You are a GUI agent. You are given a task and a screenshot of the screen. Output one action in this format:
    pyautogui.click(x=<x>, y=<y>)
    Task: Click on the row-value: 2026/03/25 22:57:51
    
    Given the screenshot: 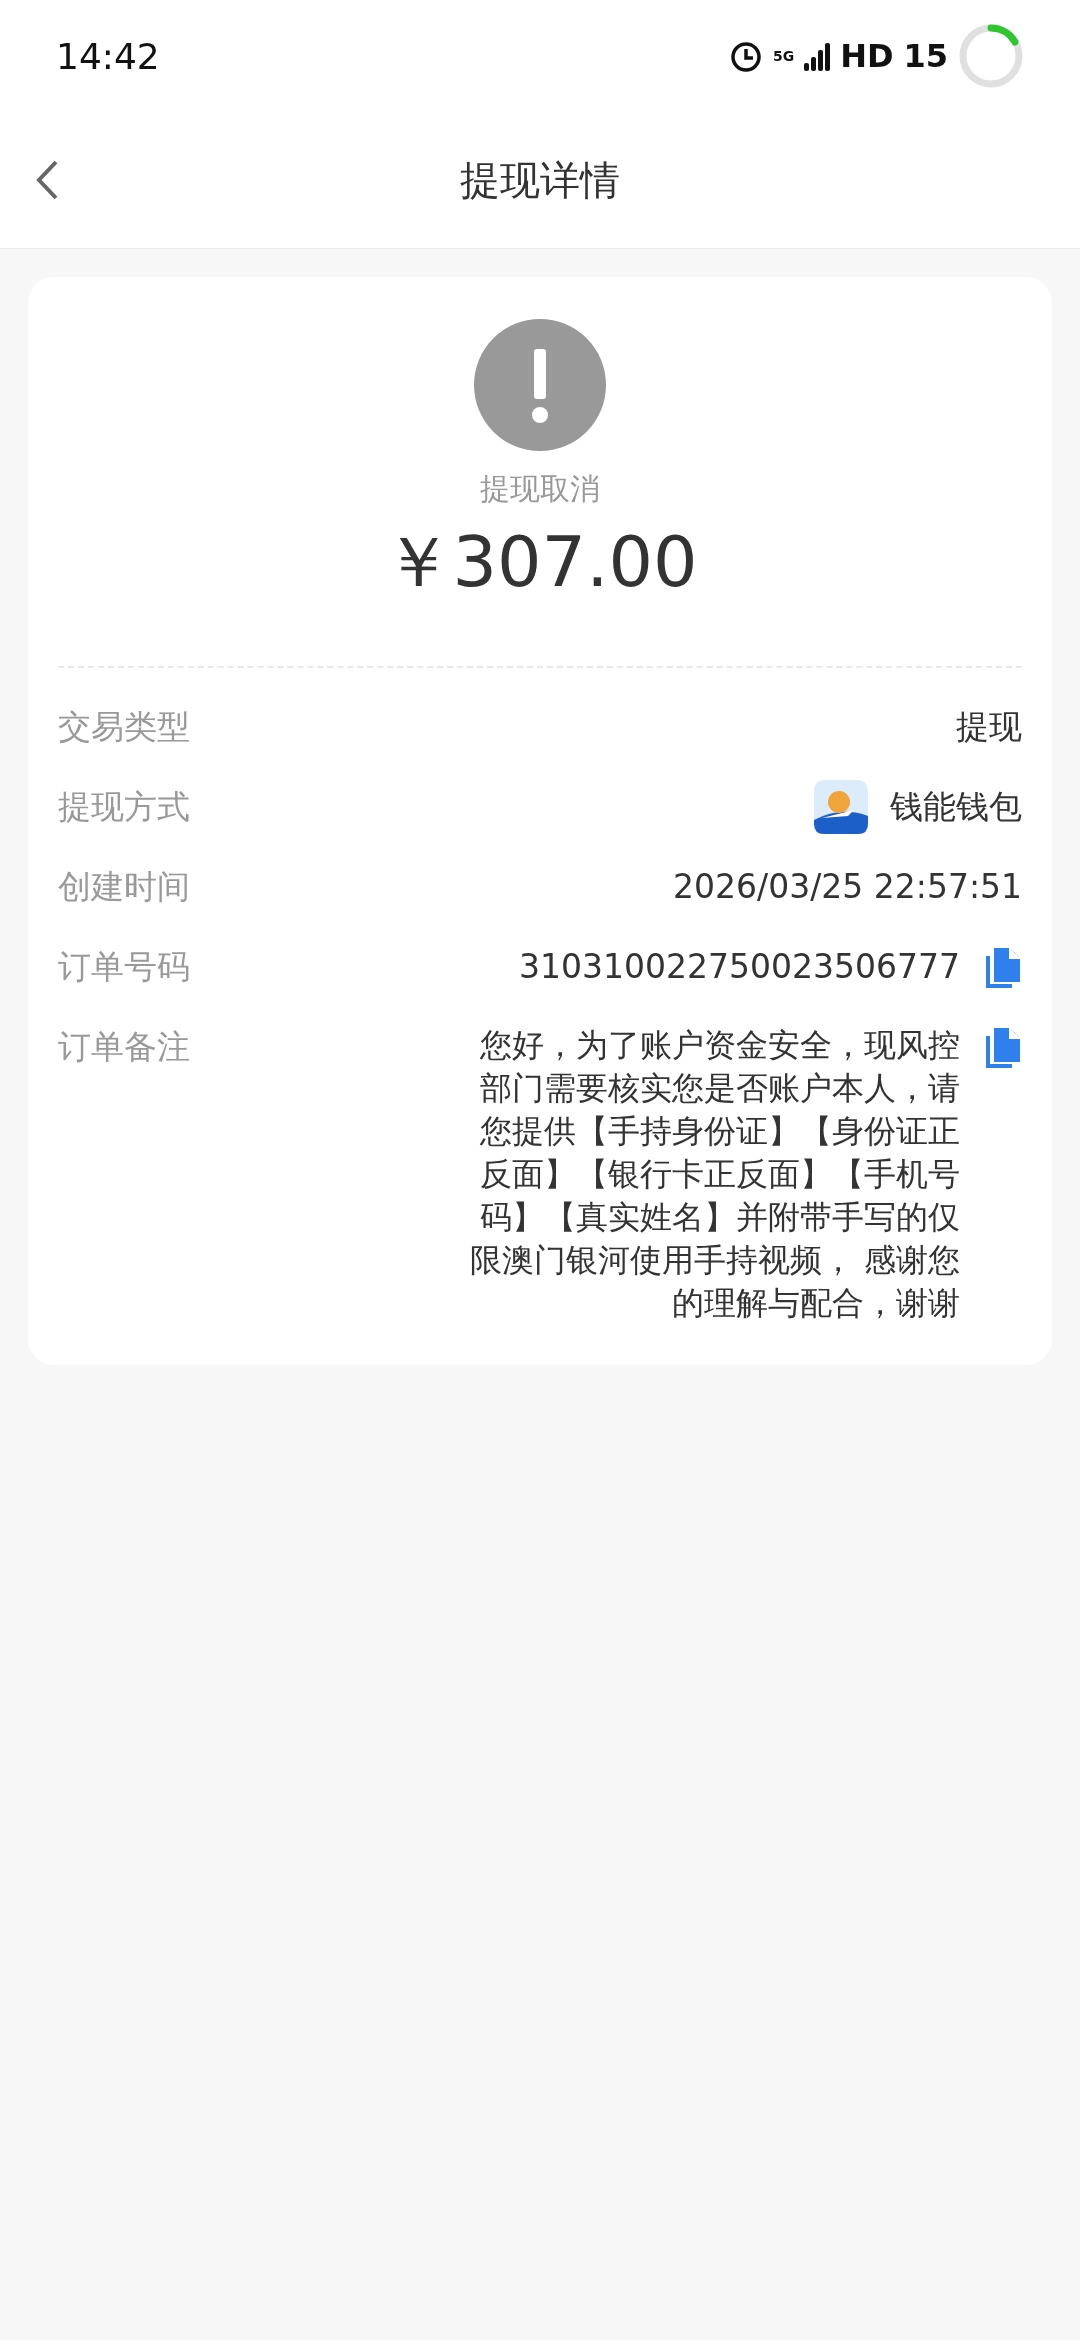 What is the action you would take?
    pyautogui.click(x=847, y=887)
    